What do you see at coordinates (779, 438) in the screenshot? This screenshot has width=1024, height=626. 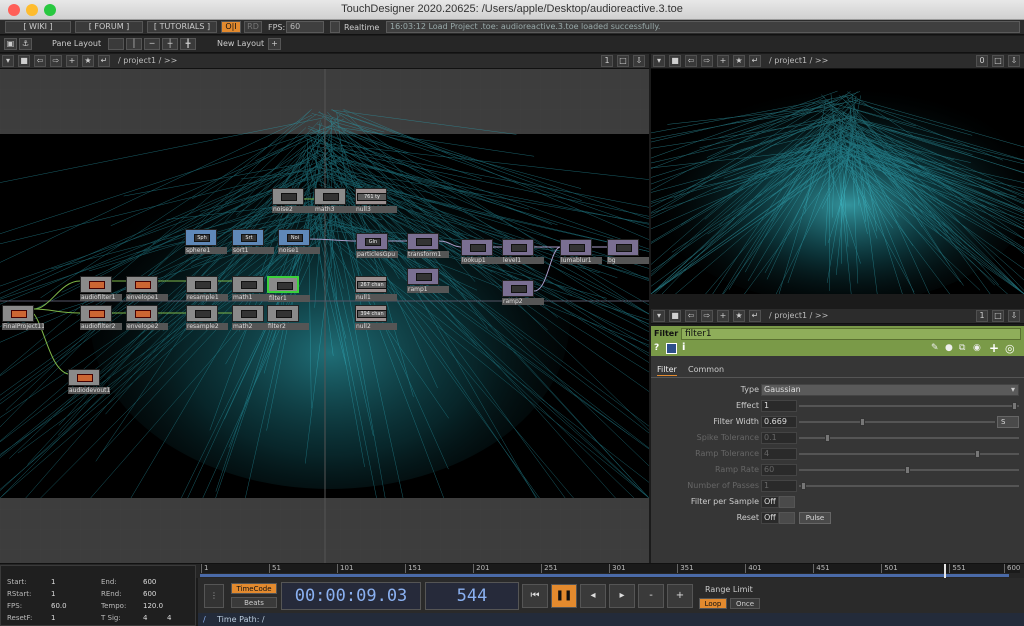 I see `param-value: 0.1` at bounding box center [779, 438].